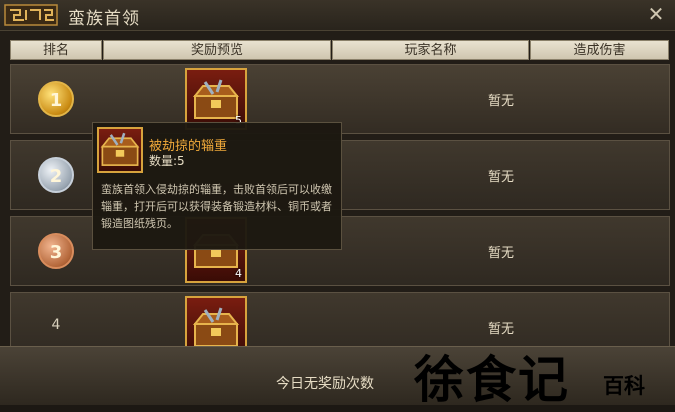 This screenshot has width=675, height=412. What do you see at coordinates (238, 273) in the screenshot?
I see `reward-count: 4` at bounding box center [238, 273].